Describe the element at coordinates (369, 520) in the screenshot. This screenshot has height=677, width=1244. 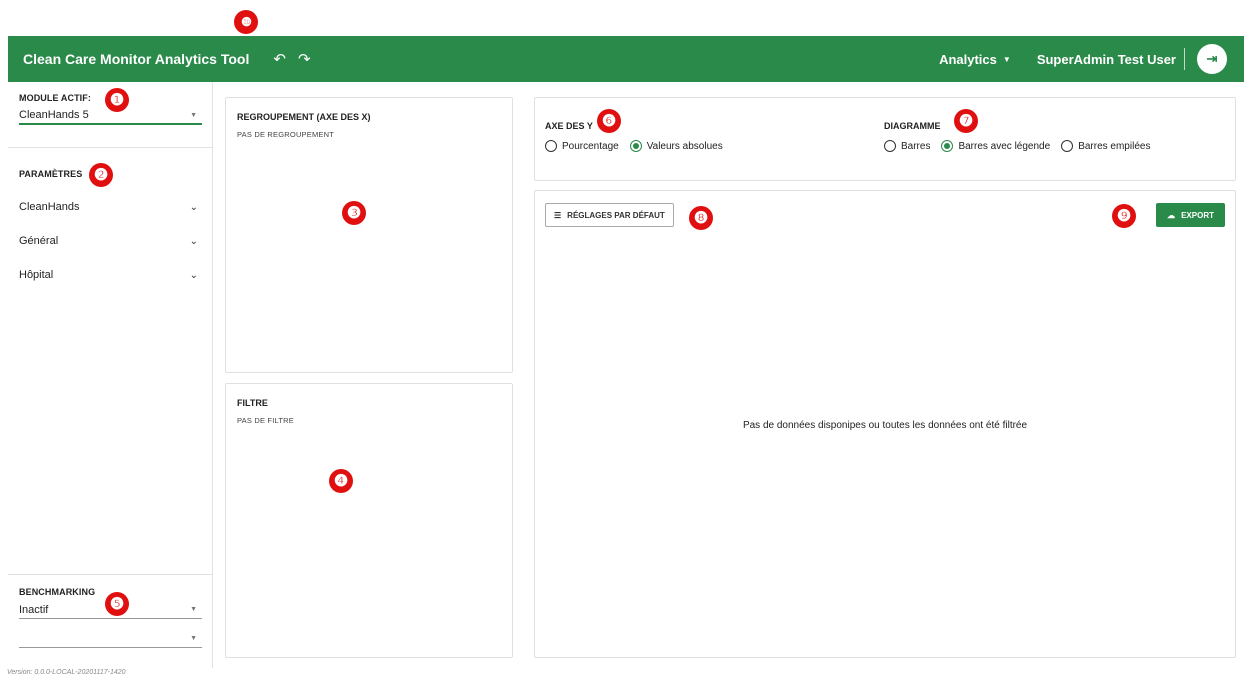
I see `filter-panel: FILTRE PAS DE FILTRE` at that location.